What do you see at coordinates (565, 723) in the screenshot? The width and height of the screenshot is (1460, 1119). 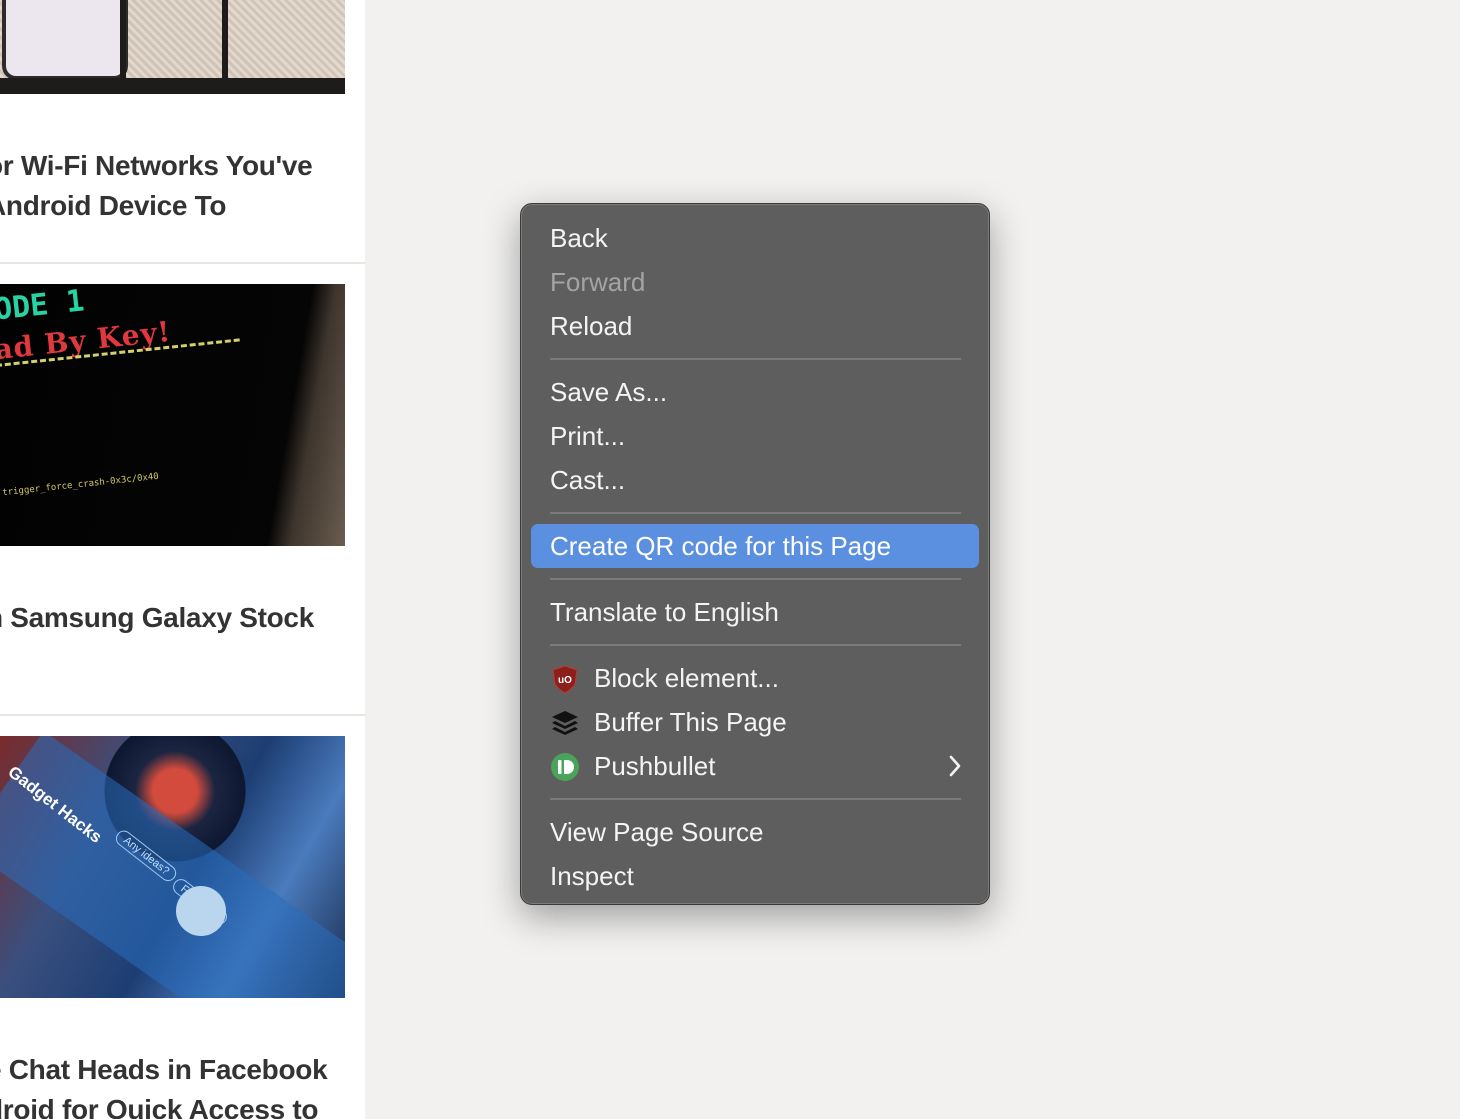 I see `buffer-layers-icon` at bounding box center [565, 723].